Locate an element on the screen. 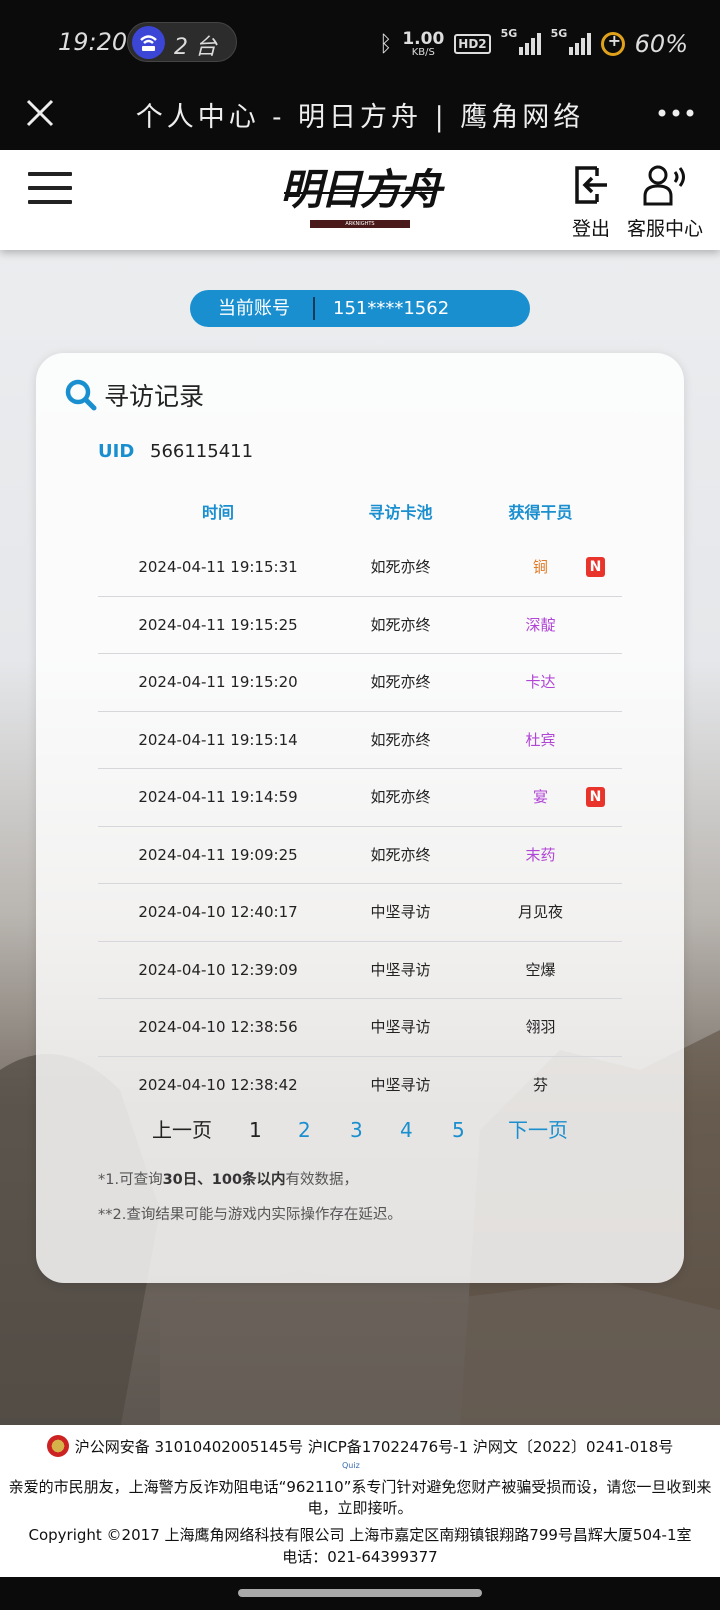  browser-title: 个人中心 - 明日方舟 | 鹰角网络 is located at coordinates (360, 117).